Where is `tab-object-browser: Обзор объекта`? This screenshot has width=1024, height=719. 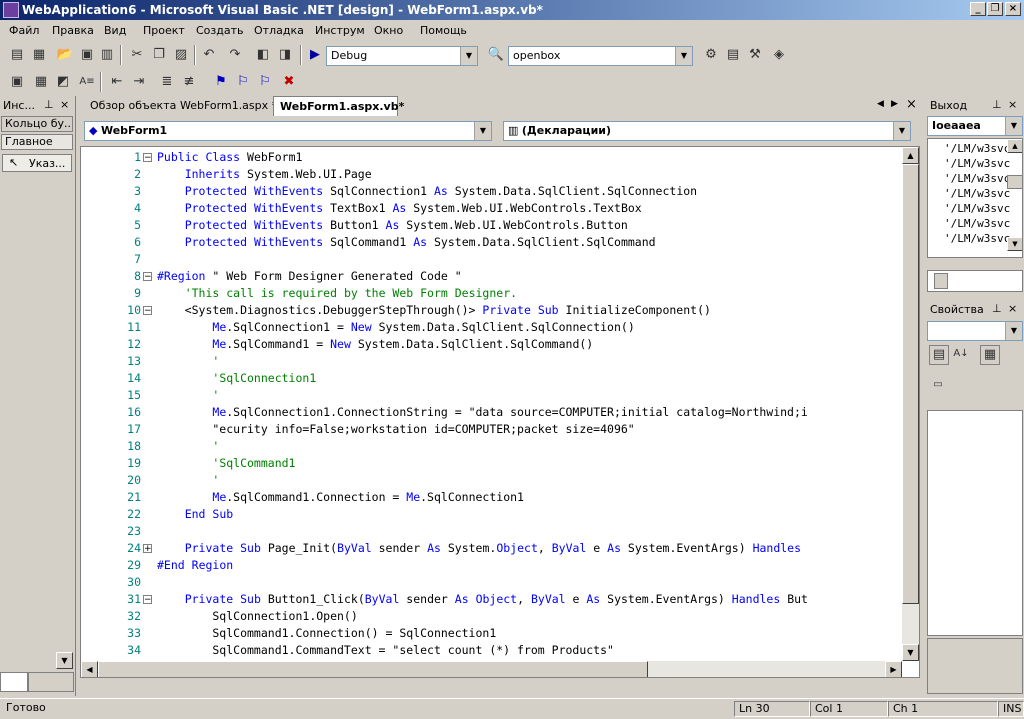
tab-object-browser: Обзор объекта is located at coordinates (133, 105).